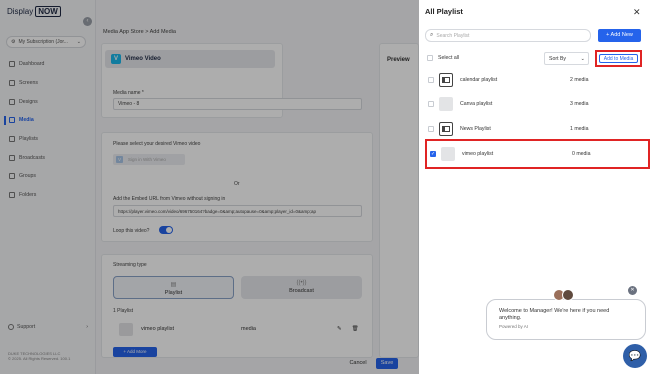  What do you see at coordinates (537, 154) in the screenshot?
I see `list-item-selected: ✓ vimeo playlist 0 media` at bounding box center [537, 154].